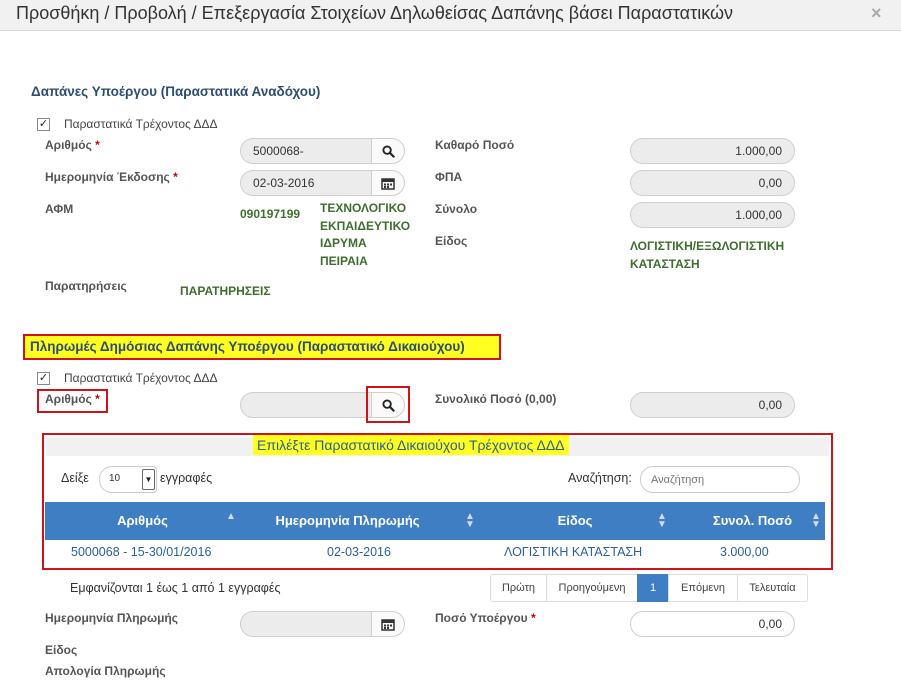 The height and width of the screenshot is (689, 901). I want to click on current-ddd-checkbox-2: ✓, so click(43, 378).